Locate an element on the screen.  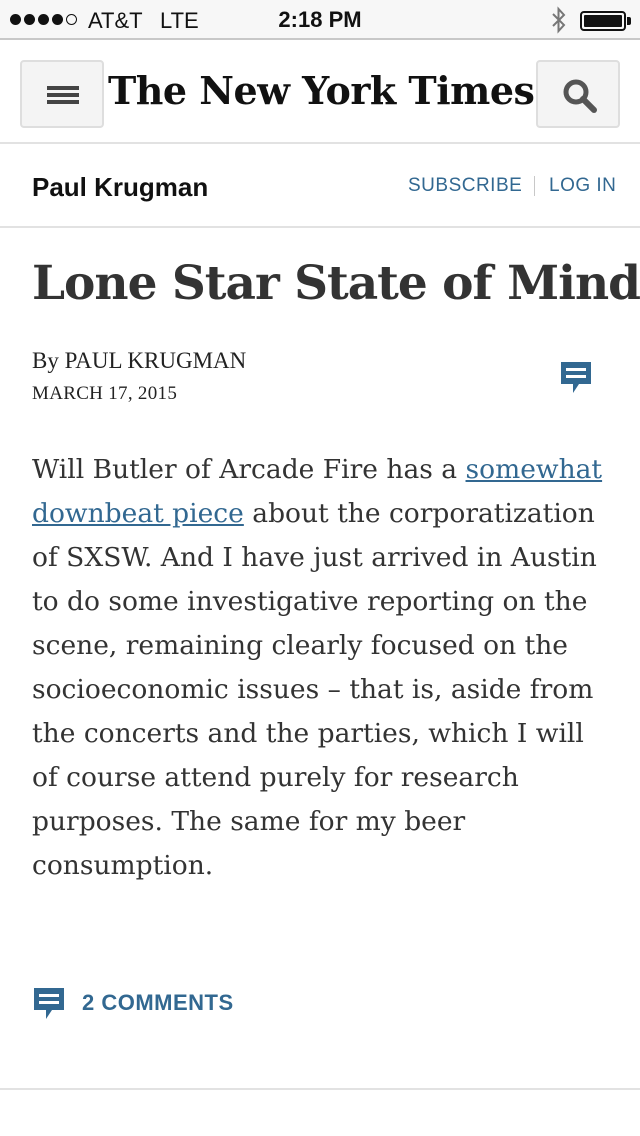
search-button is located at coordinates (578, 94).